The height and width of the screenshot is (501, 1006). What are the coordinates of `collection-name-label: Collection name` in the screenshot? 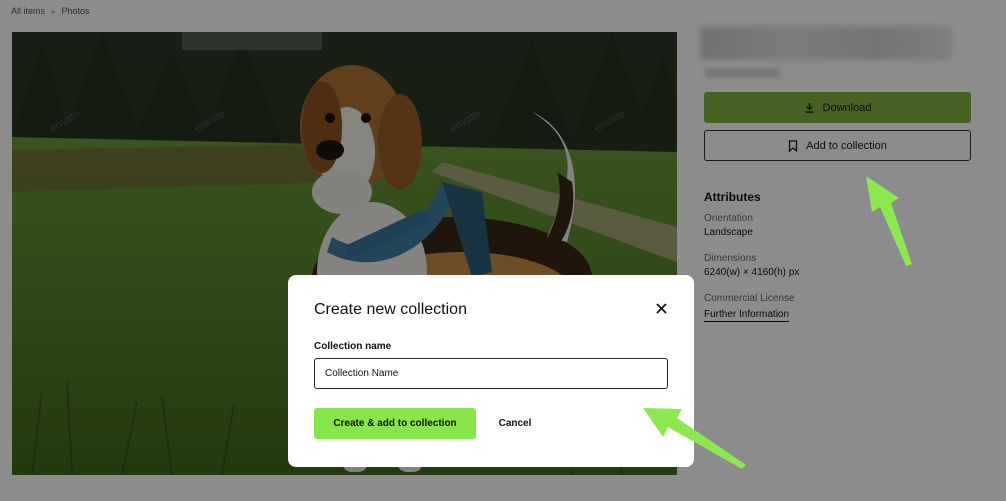 It's located at (353, 346).